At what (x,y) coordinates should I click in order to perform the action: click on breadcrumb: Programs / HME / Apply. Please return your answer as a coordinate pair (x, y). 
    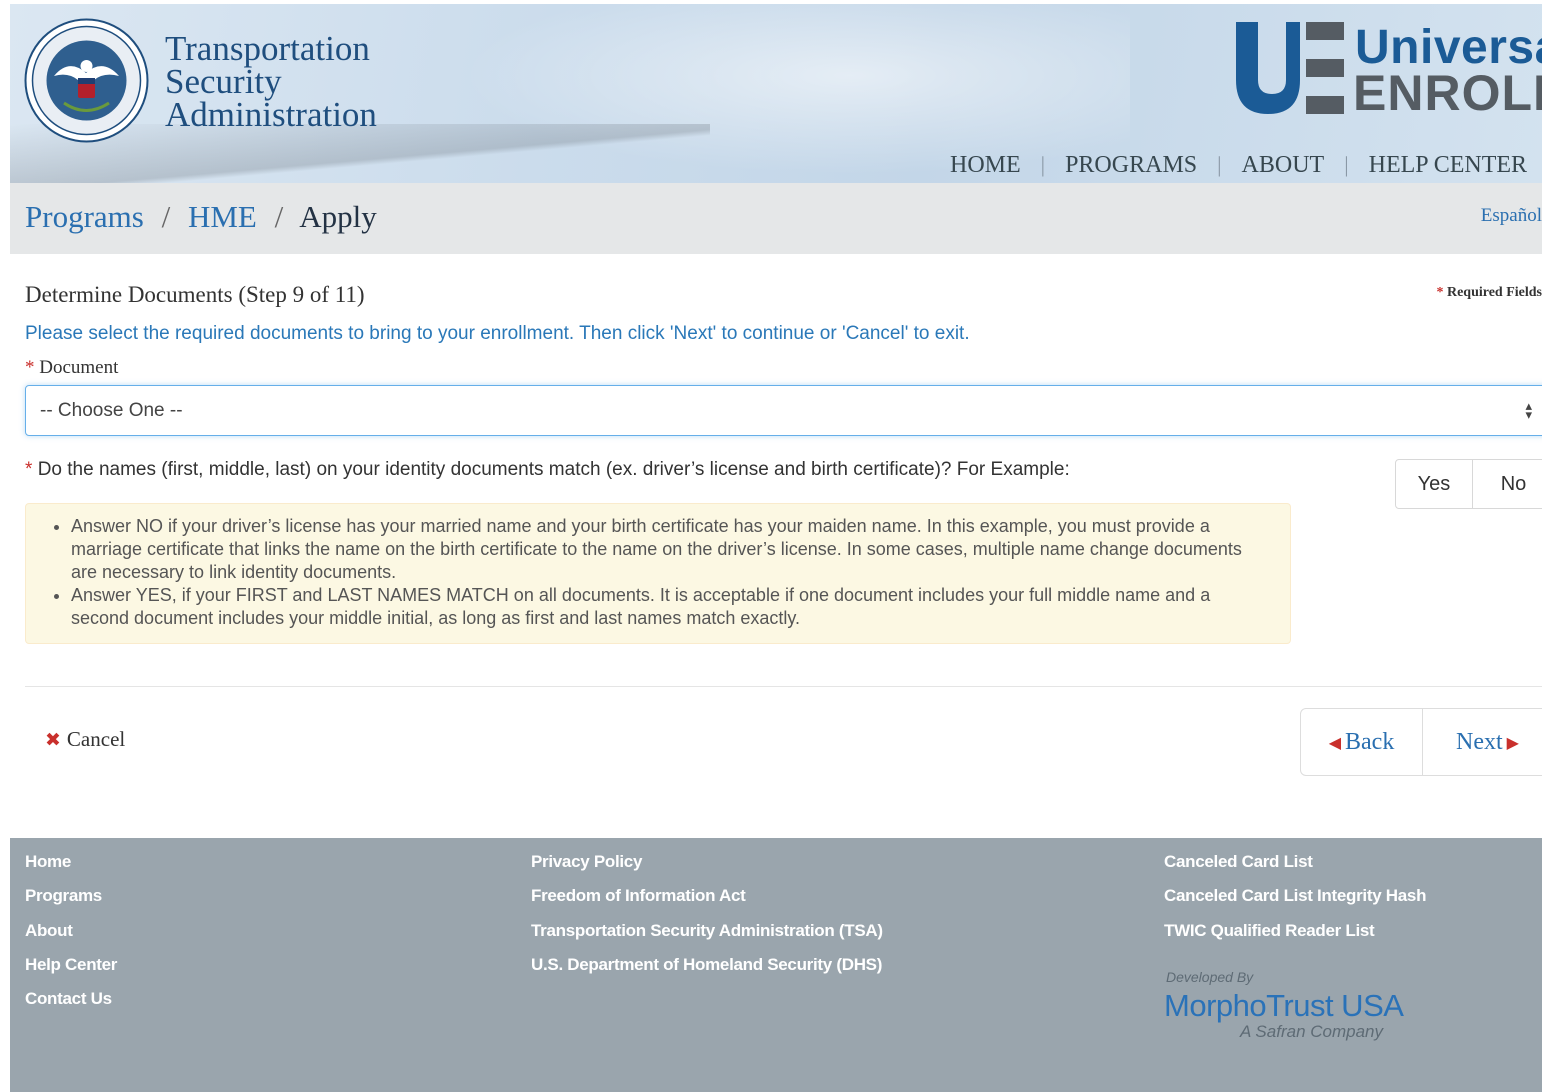
    Looking at the image, I should click on (201, 217).